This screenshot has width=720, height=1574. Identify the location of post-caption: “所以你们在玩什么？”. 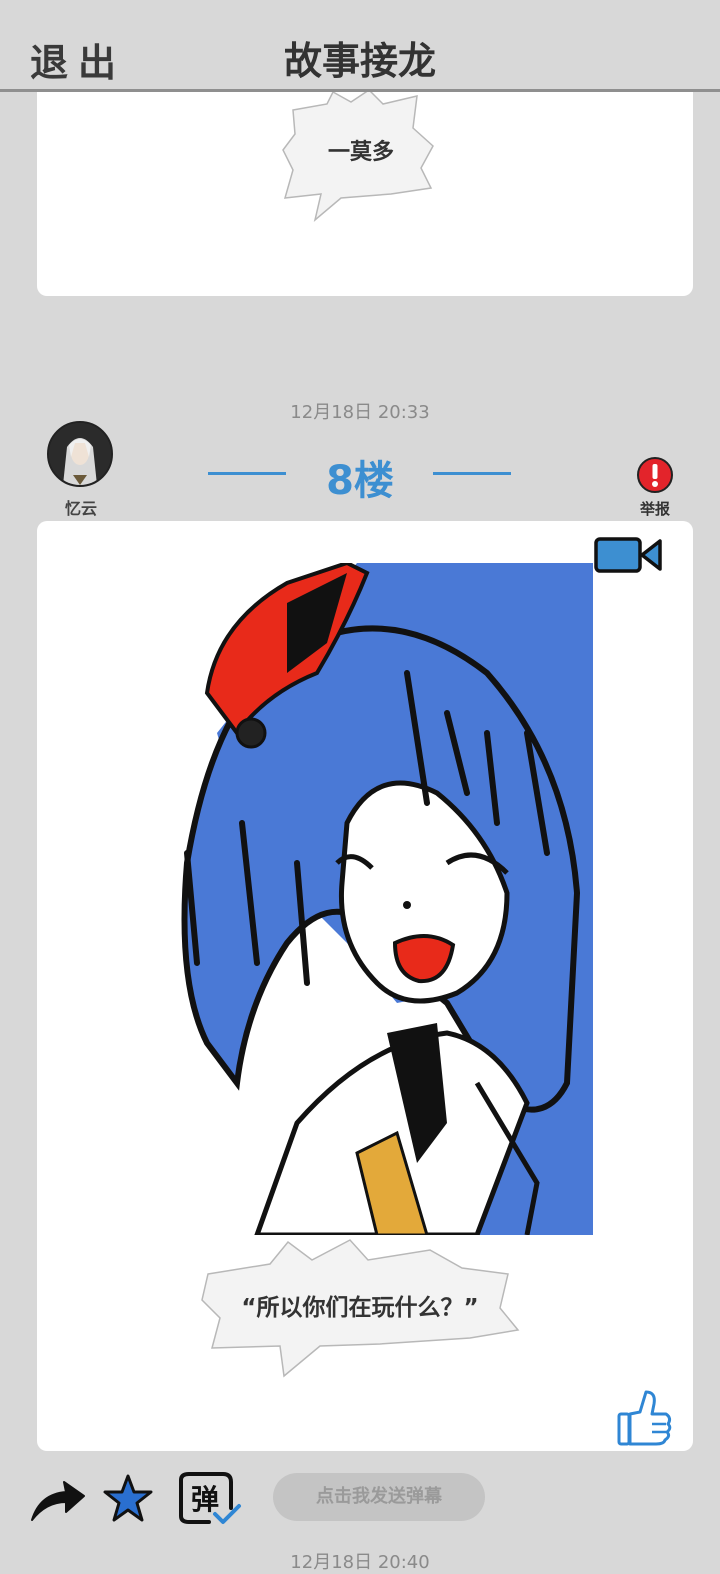
(360, 1308).